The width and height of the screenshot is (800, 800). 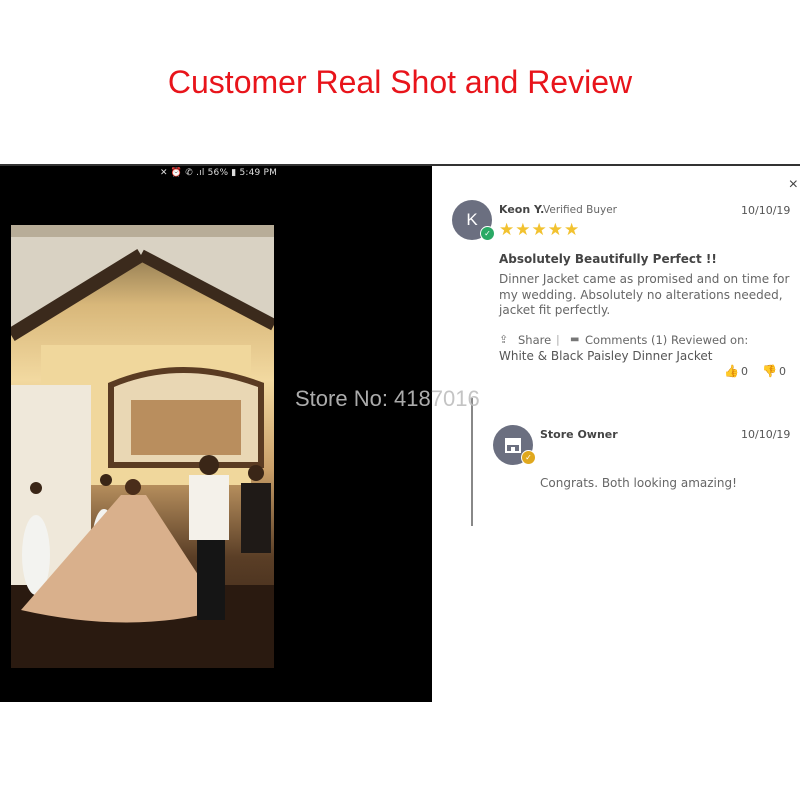 I want to click on thumbs-up-icon: 👍, so click(x=731, y=371).